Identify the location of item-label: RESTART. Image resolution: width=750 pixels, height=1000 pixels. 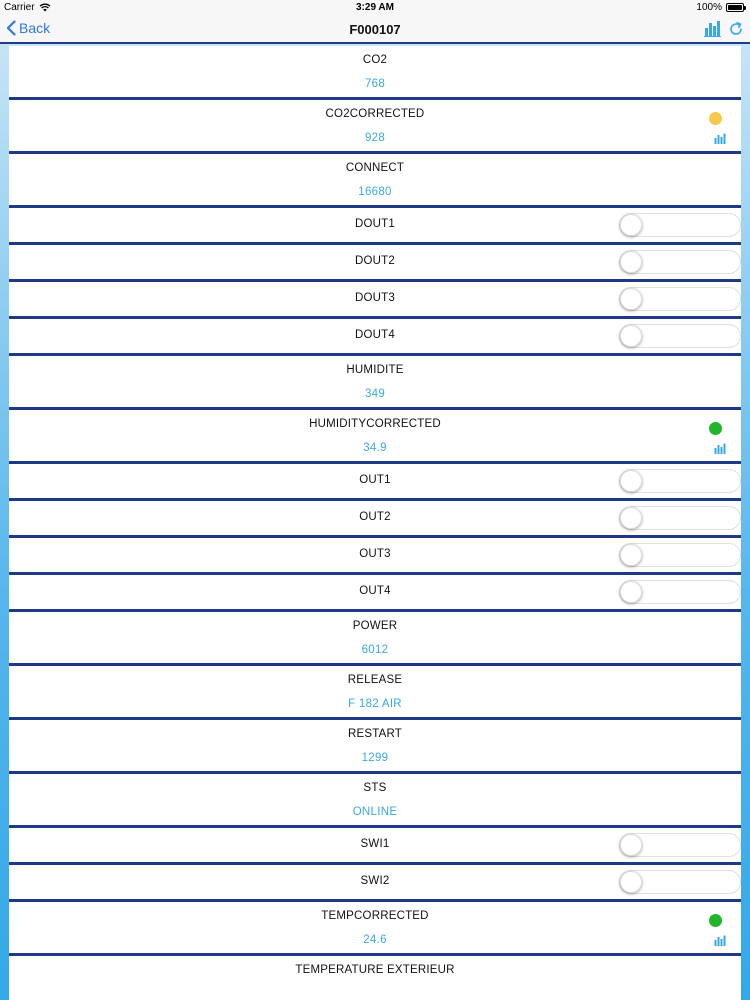
(374, 734).